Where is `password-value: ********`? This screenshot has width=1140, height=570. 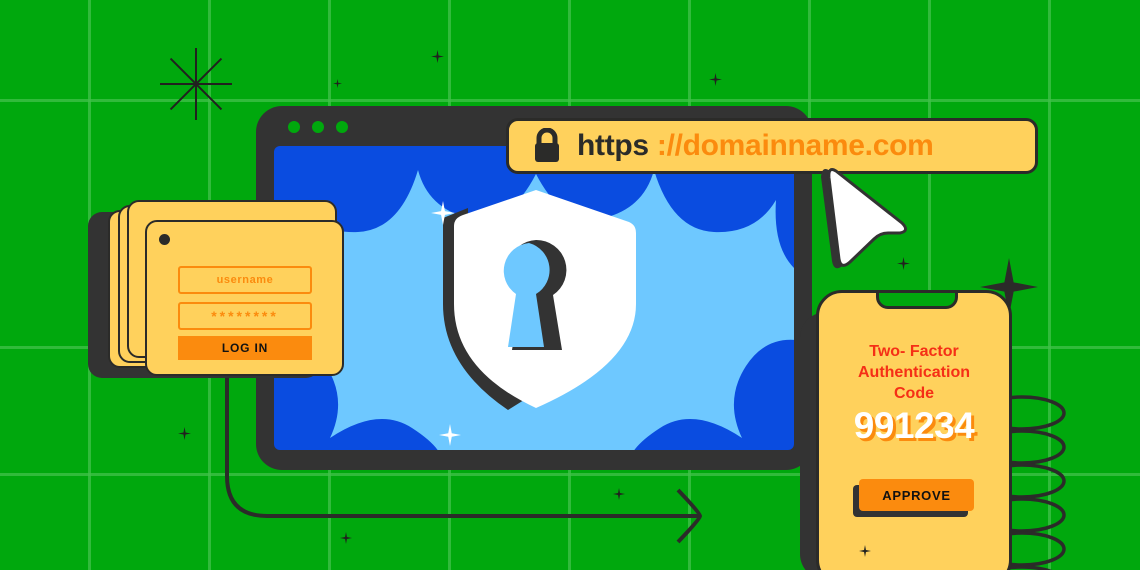
password-value: ******** is located at coordinates (245, 316).